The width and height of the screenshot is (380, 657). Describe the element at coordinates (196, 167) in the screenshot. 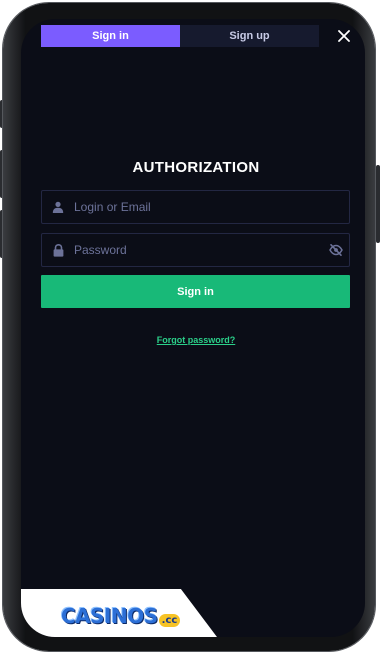

I see `page-title: AUTHORIZATION` at that location.